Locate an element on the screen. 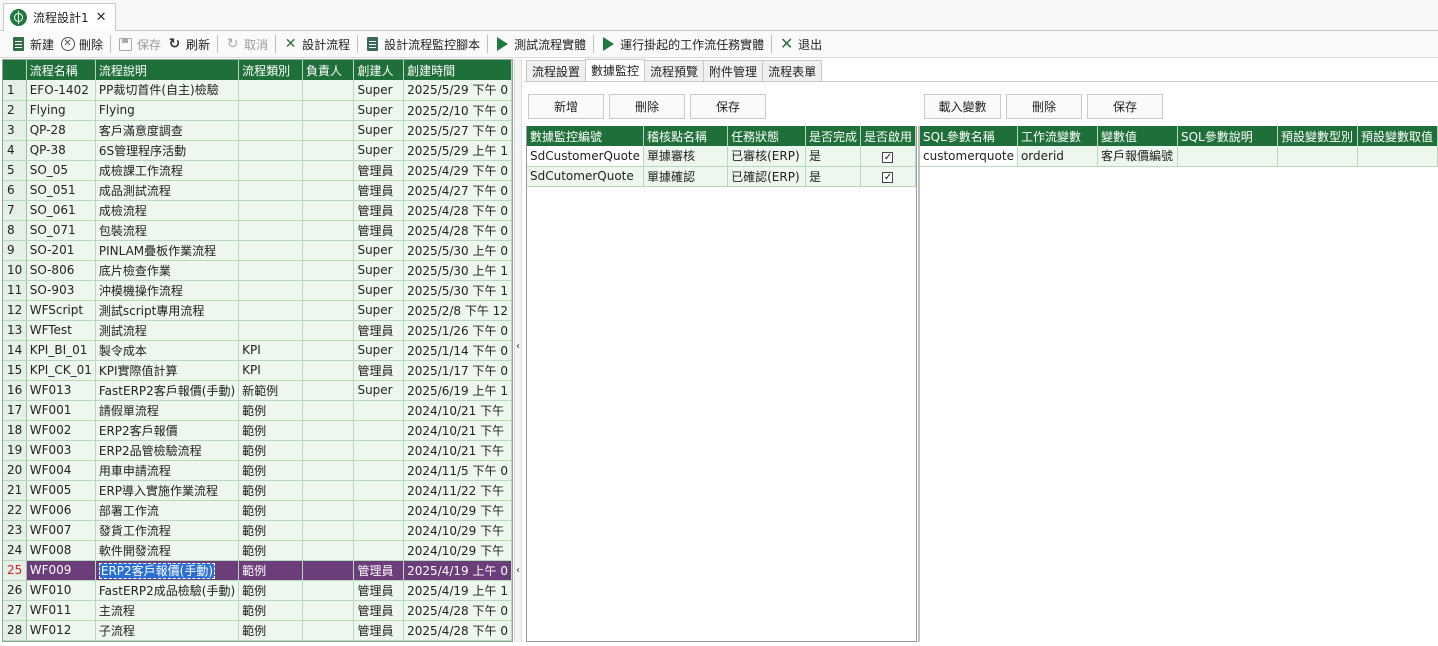 This screenshot has width=1438, height=646. created-time-cell: 2024/10/21 下午 is located at coordinates (457, 450).